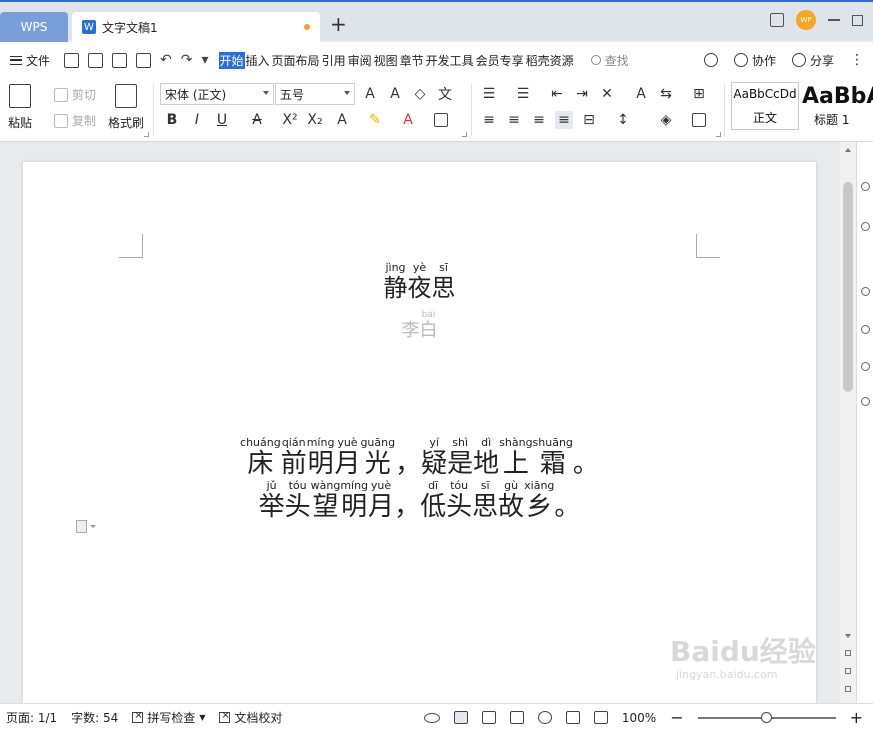 This screenshot has width=873, height=730. I want to click on decrease-indent-icon: ⇤, so click(557, 94).